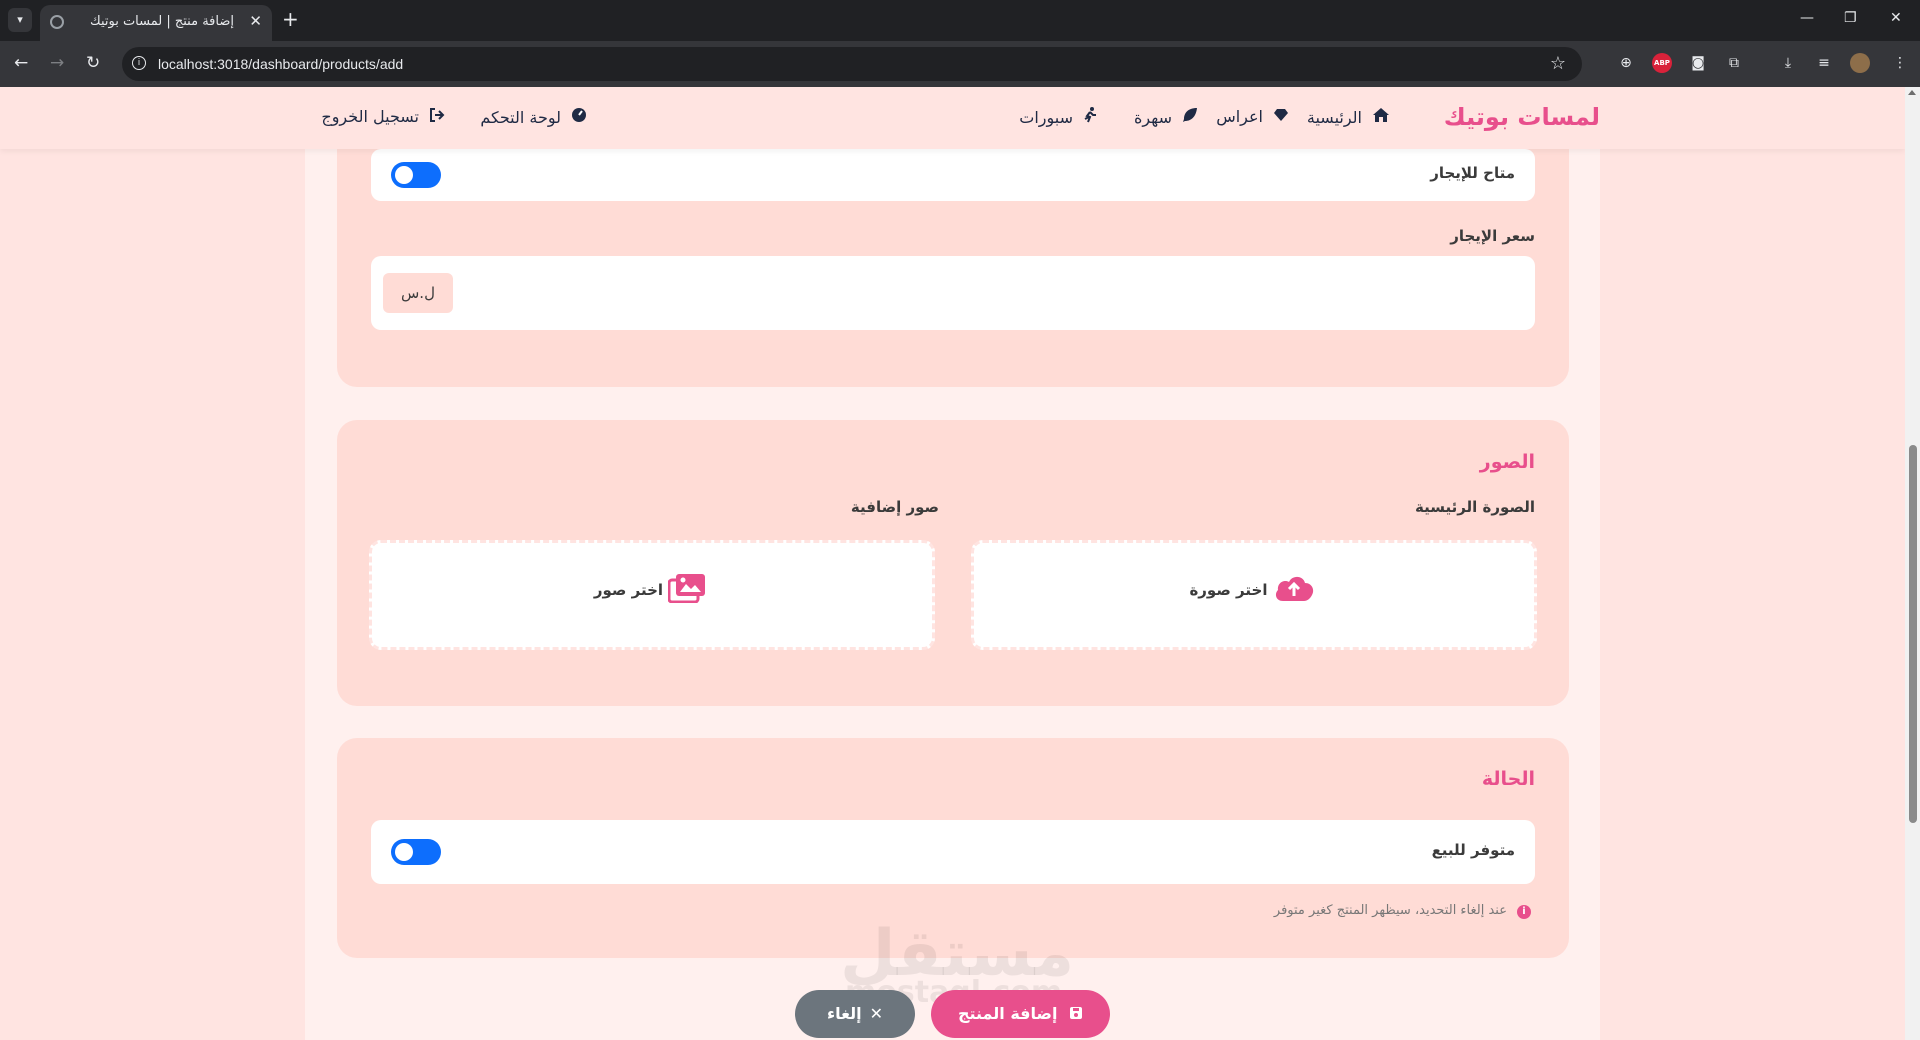  Describe the element at coordinates (139, 63) in the screenshot. I see `site-info-icon: i` at that location.